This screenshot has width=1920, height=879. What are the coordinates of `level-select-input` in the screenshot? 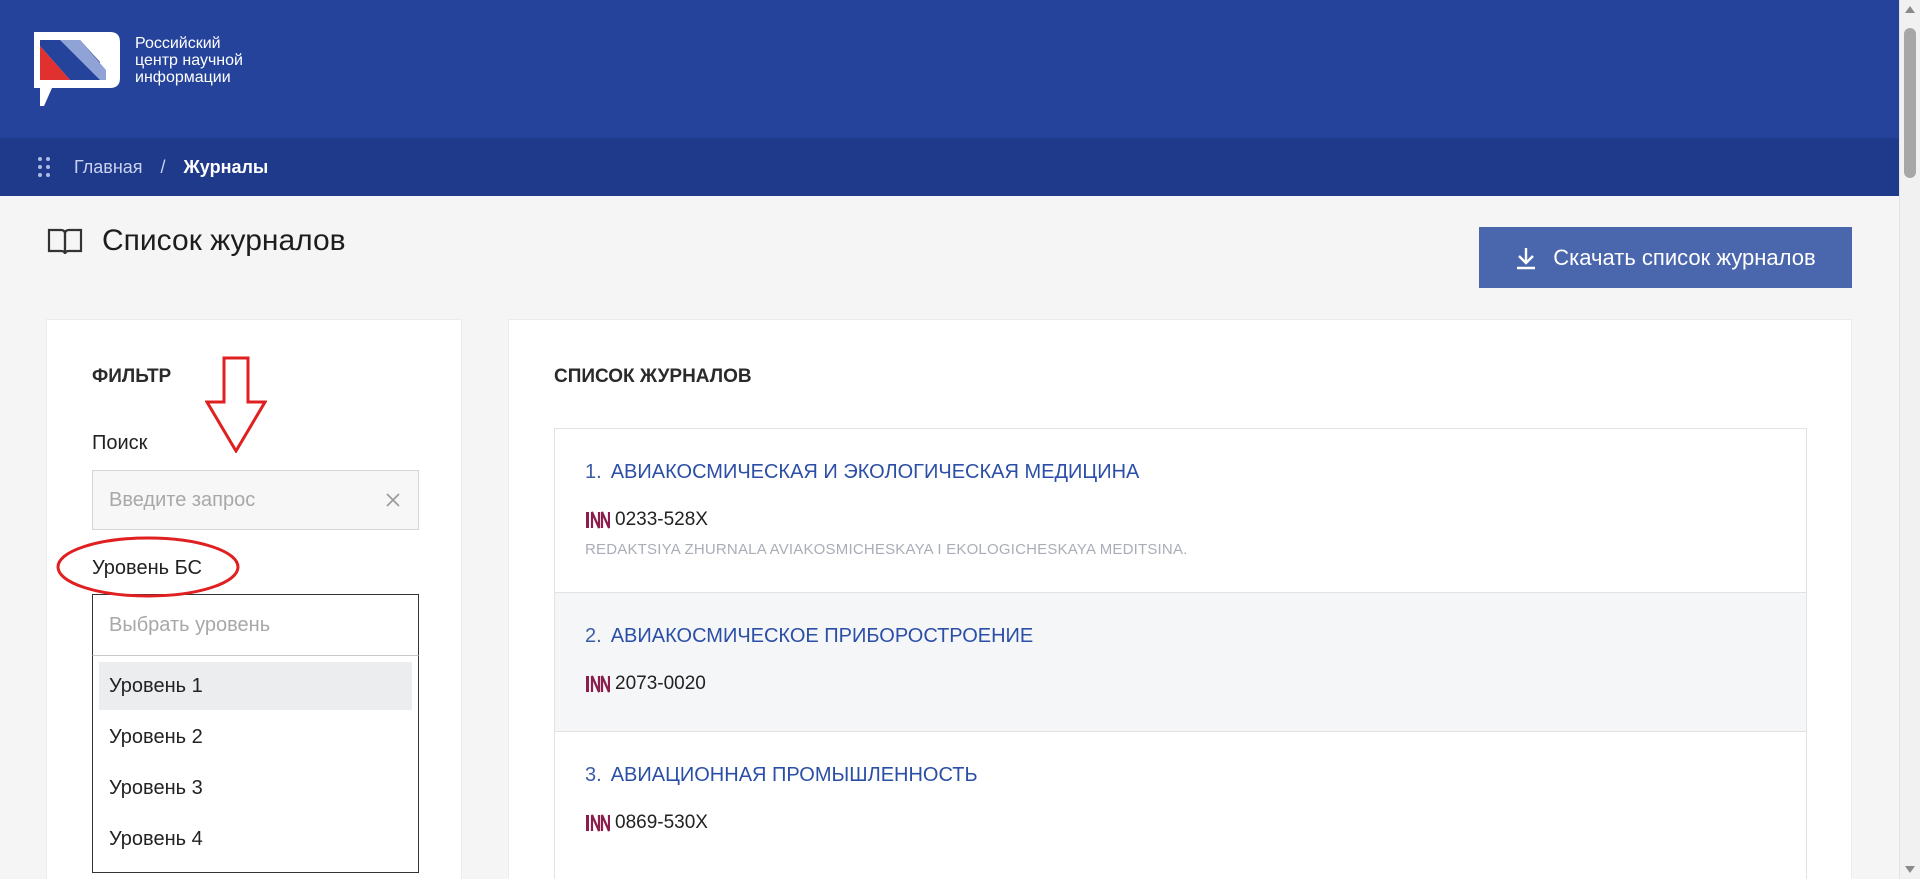 It's located at (255, 625).